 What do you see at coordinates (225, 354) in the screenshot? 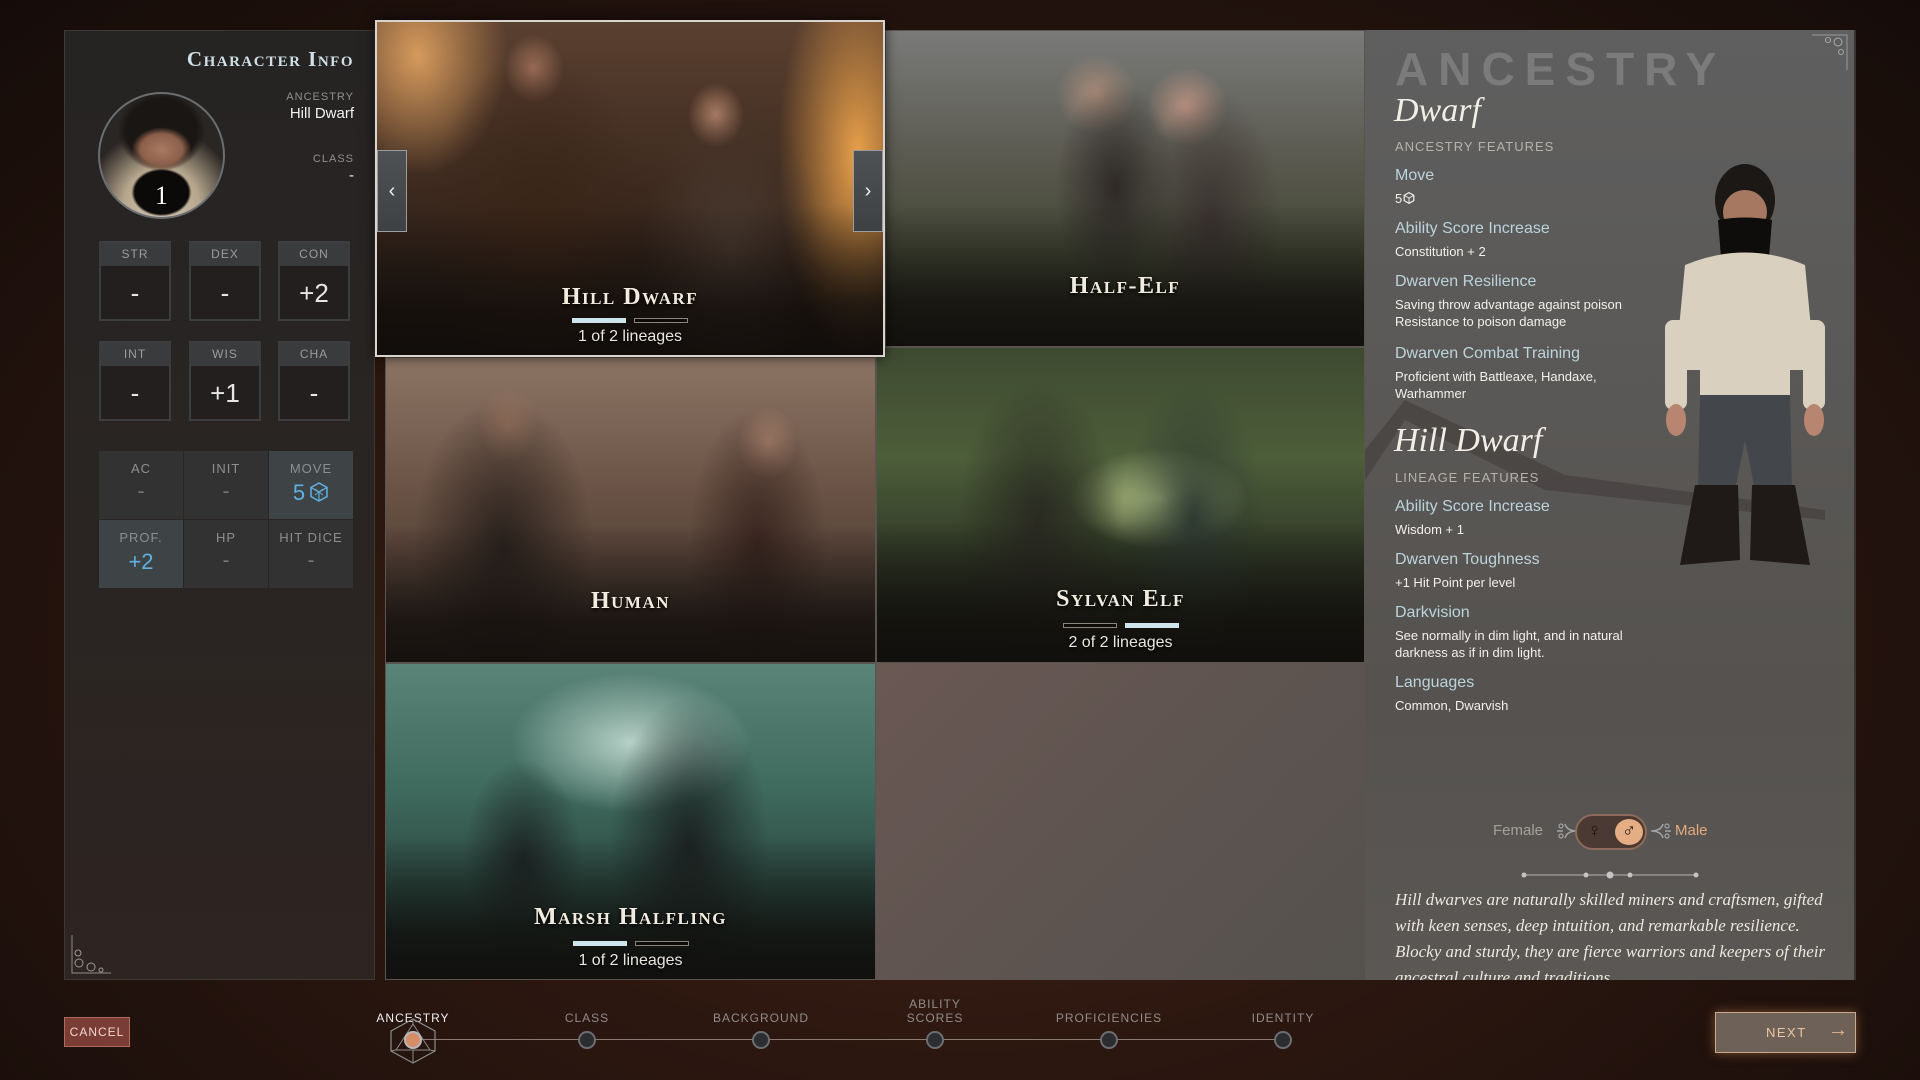
I see `ability-label: WIS` at bounding box center [225, 354].